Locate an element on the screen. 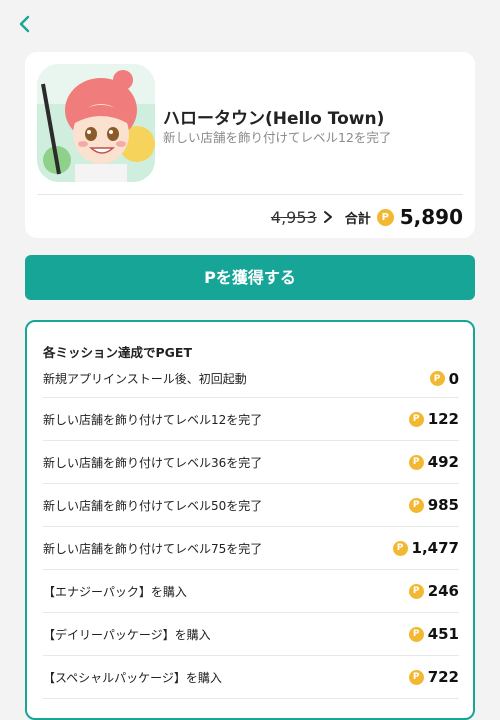 The width and height of the screenshot is (500, 720). app-icon is located at coordinates (96, 123).